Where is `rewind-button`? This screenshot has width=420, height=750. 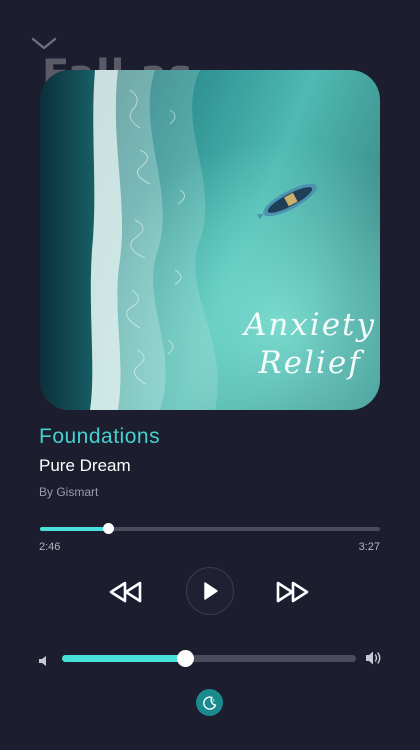 rewind-button is located at coordinates (127, 592).